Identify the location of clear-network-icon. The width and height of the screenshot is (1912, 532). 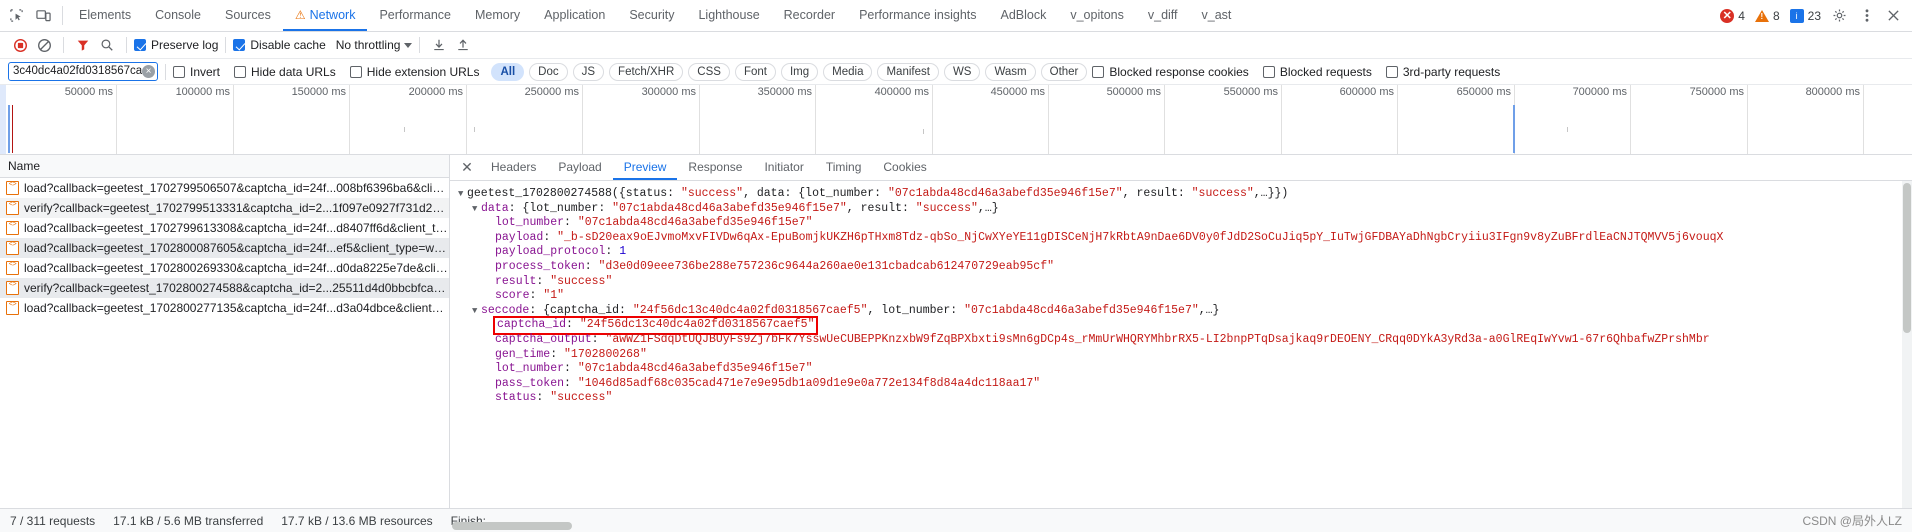
(44, 45).